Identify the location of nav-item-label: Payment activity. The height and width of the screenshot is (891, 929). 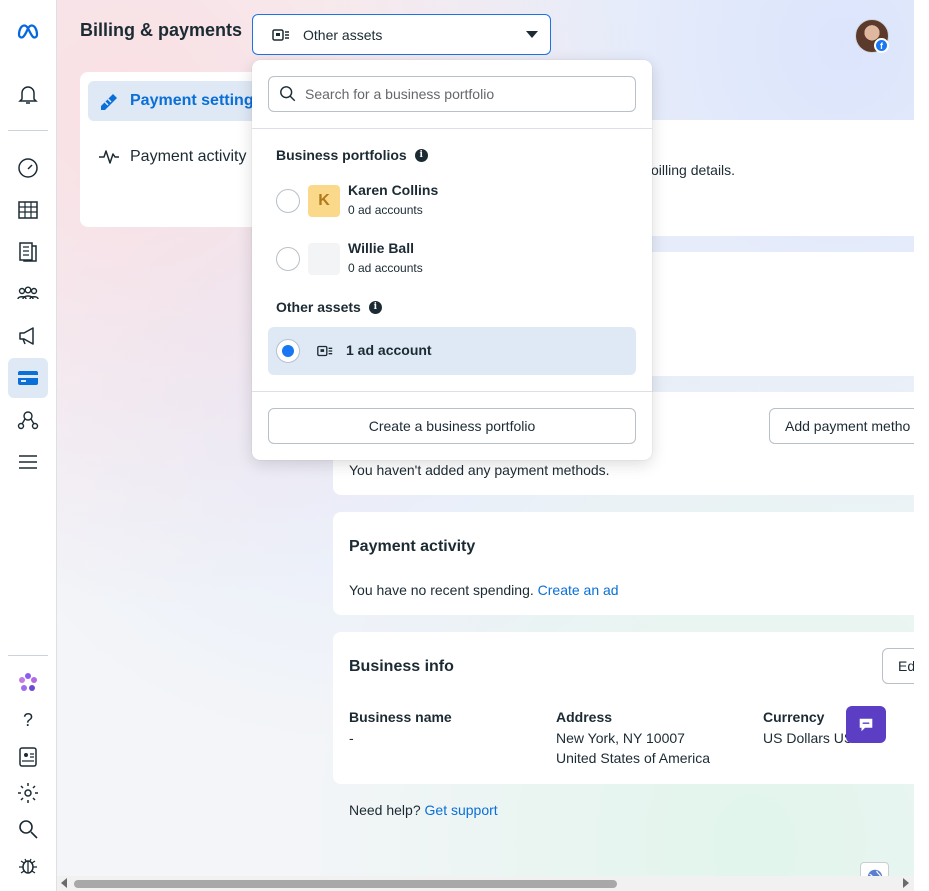
(188, 156).